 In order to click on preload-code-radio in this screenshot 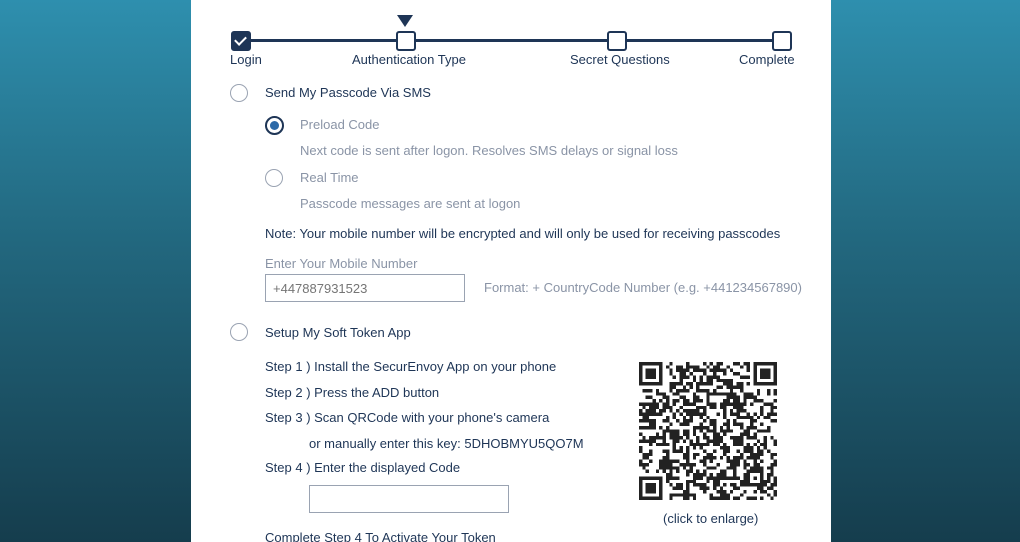, I will do `click(274, 125)`.